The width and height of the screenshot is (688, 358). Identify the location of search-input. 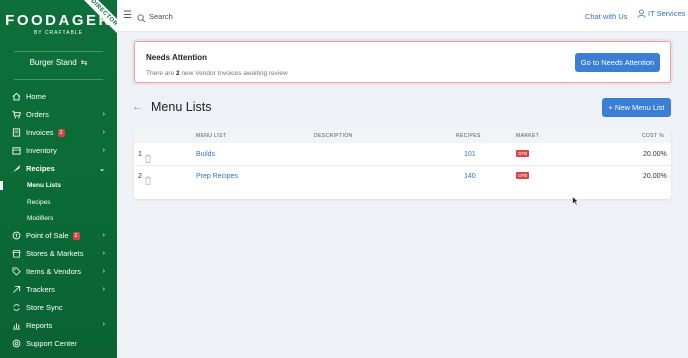
(249, 16).